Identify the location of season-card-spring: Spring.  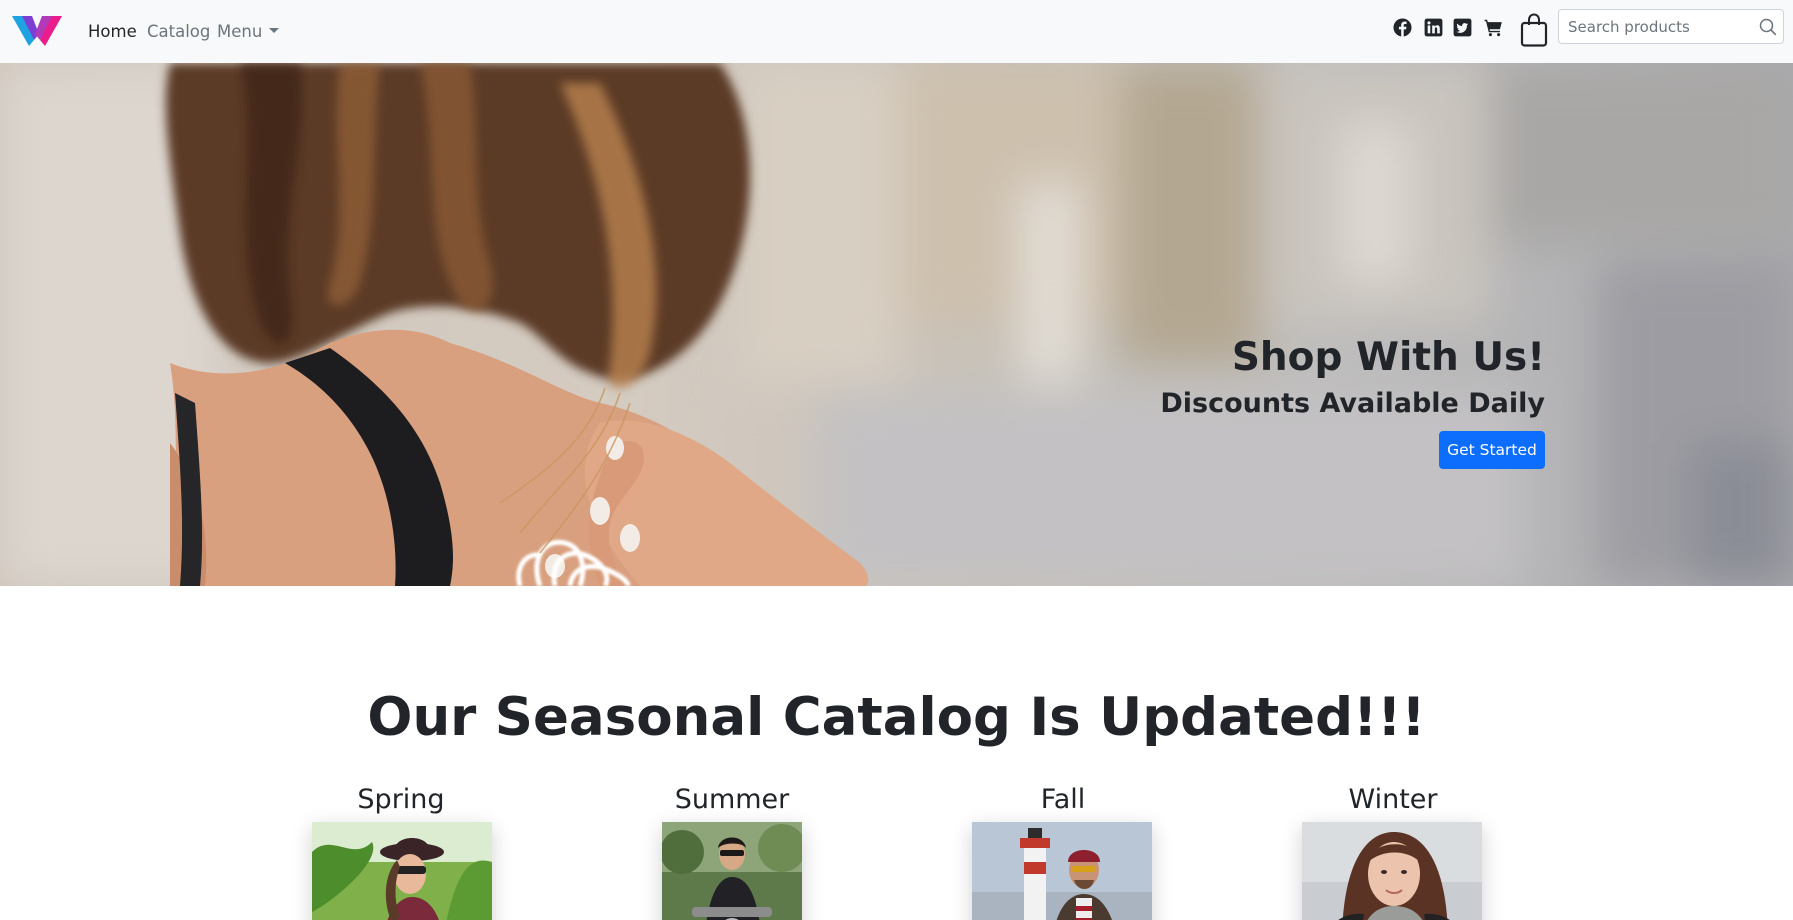
(401, 850).